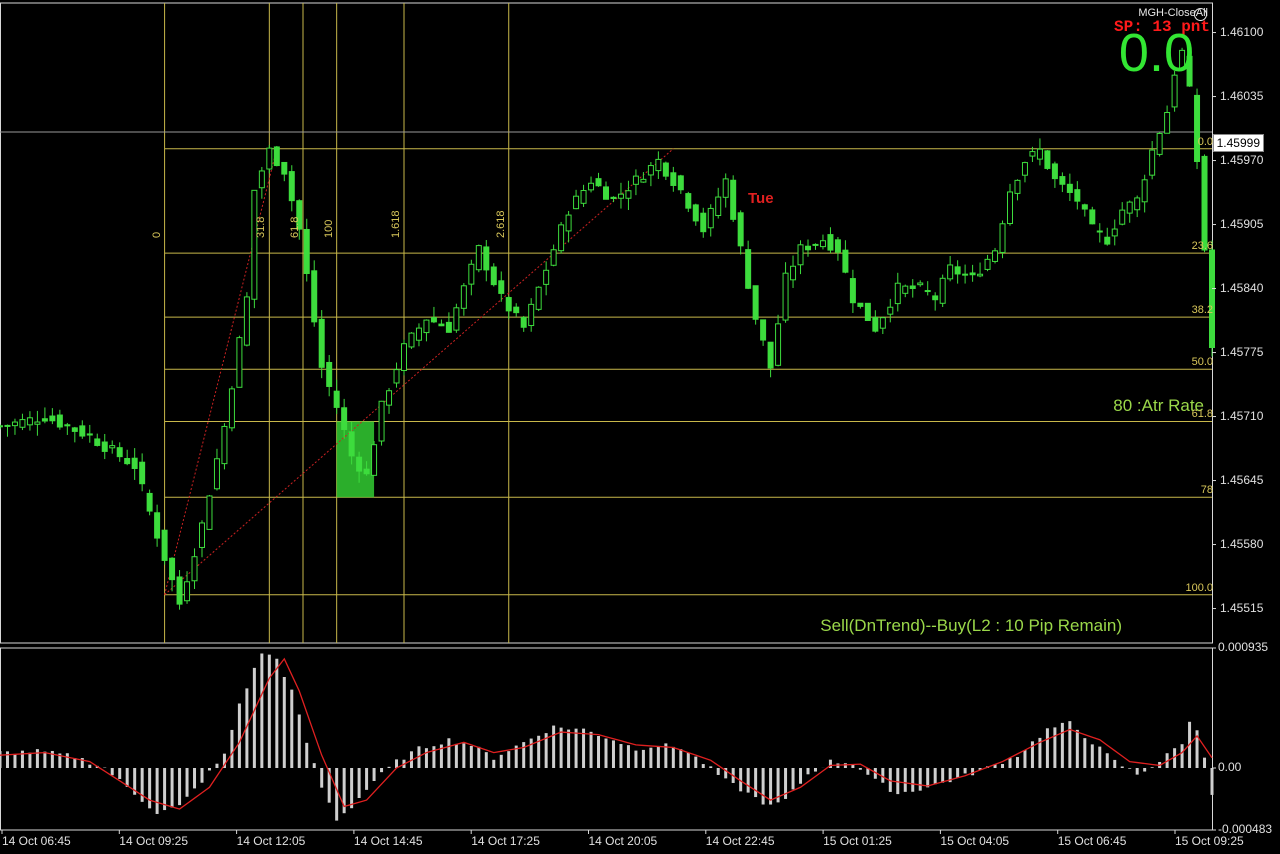 This screenshot has width=1280, height=854. I want to click on time-tick-label: 15 Oct 01:25, so click(857, 841).